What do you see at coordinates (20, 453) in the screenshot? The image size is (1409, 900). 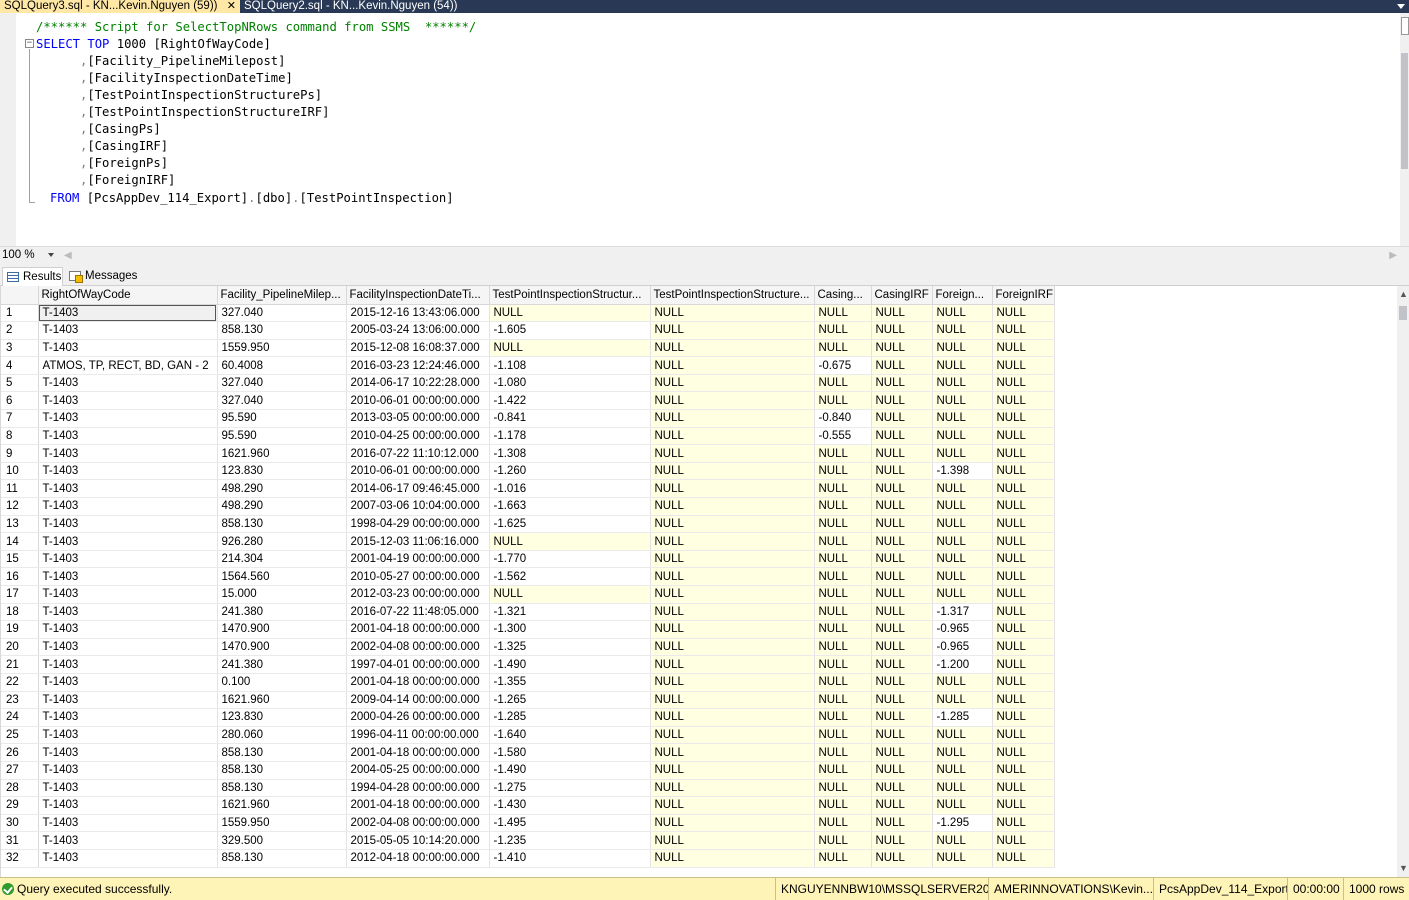 I see `row-number: 9` at bounding box center [20, 453].